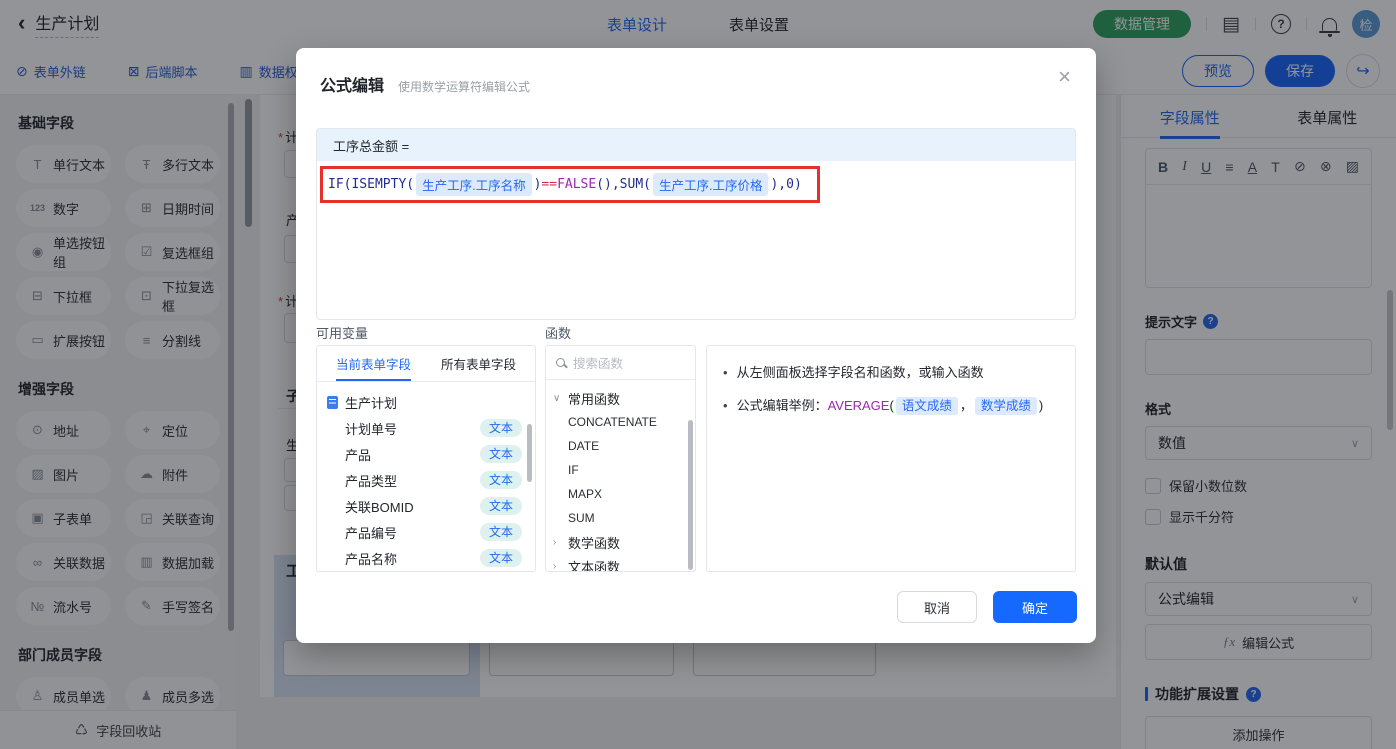 The height and width of the screenshot is (749, 1396). What do you see at coordinates (426, 558) in the screenshot?
I see `variable-row: 产品名称 文本` at bounding box center [426, 558].